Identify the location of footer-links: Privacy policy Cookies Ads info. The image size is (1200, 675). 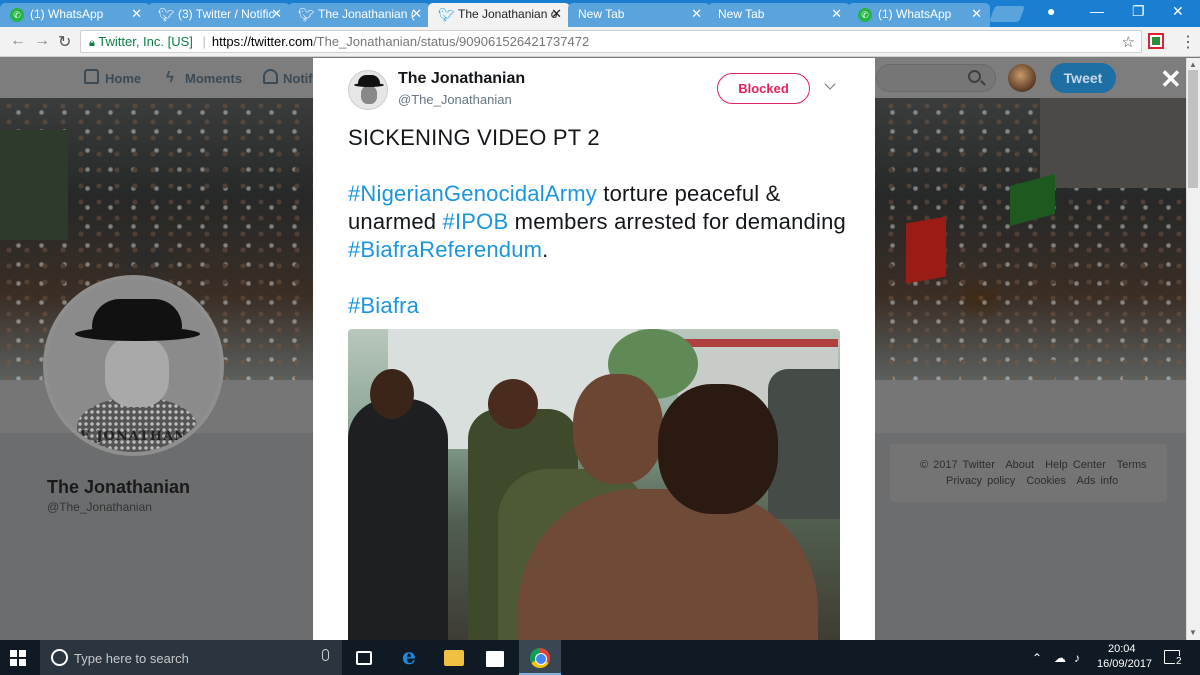
(1035, 481).